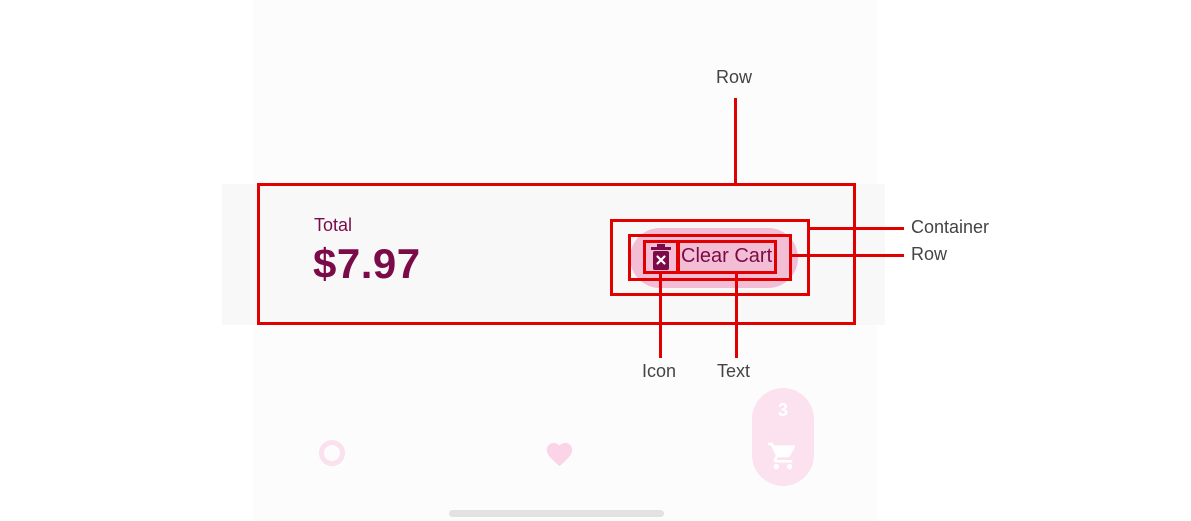  Describe the element at coordinates (929, 254) in the screenshot. I see `annotation-label-inner-row: Row` at that location.